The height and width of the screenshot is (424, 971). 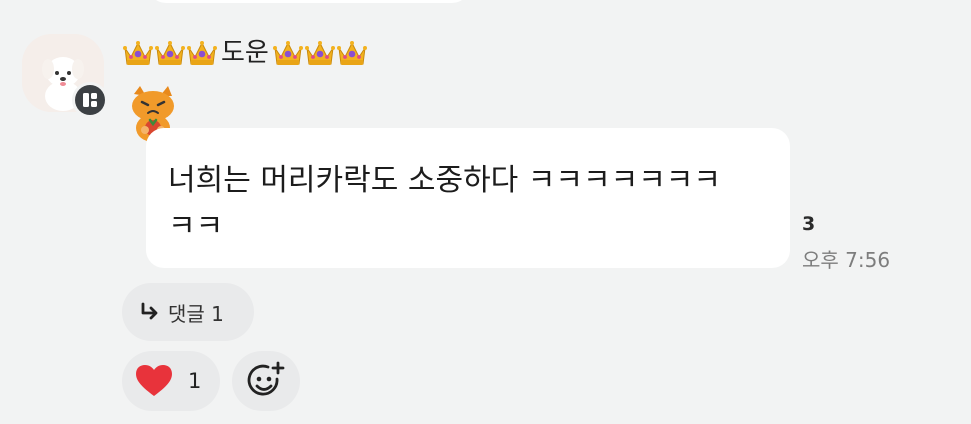 What do you see at coordinates (195, 381) in the screenshot?
I see `reaction-count: 1` at bounding box center [195, 381].